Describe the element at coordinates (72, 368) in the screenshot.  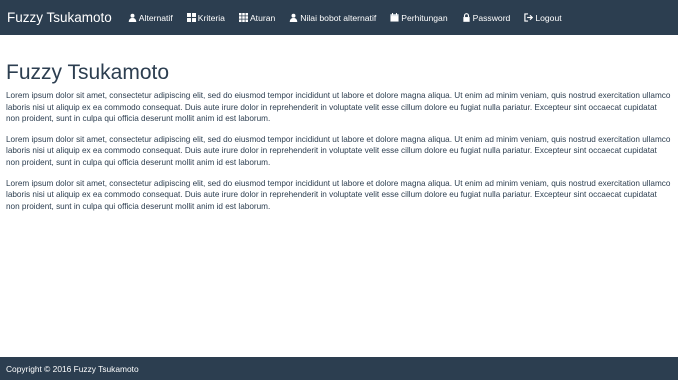
I see `copyright-text: Copyright © 2016 Fuzzy Tsukamoto` at that location.